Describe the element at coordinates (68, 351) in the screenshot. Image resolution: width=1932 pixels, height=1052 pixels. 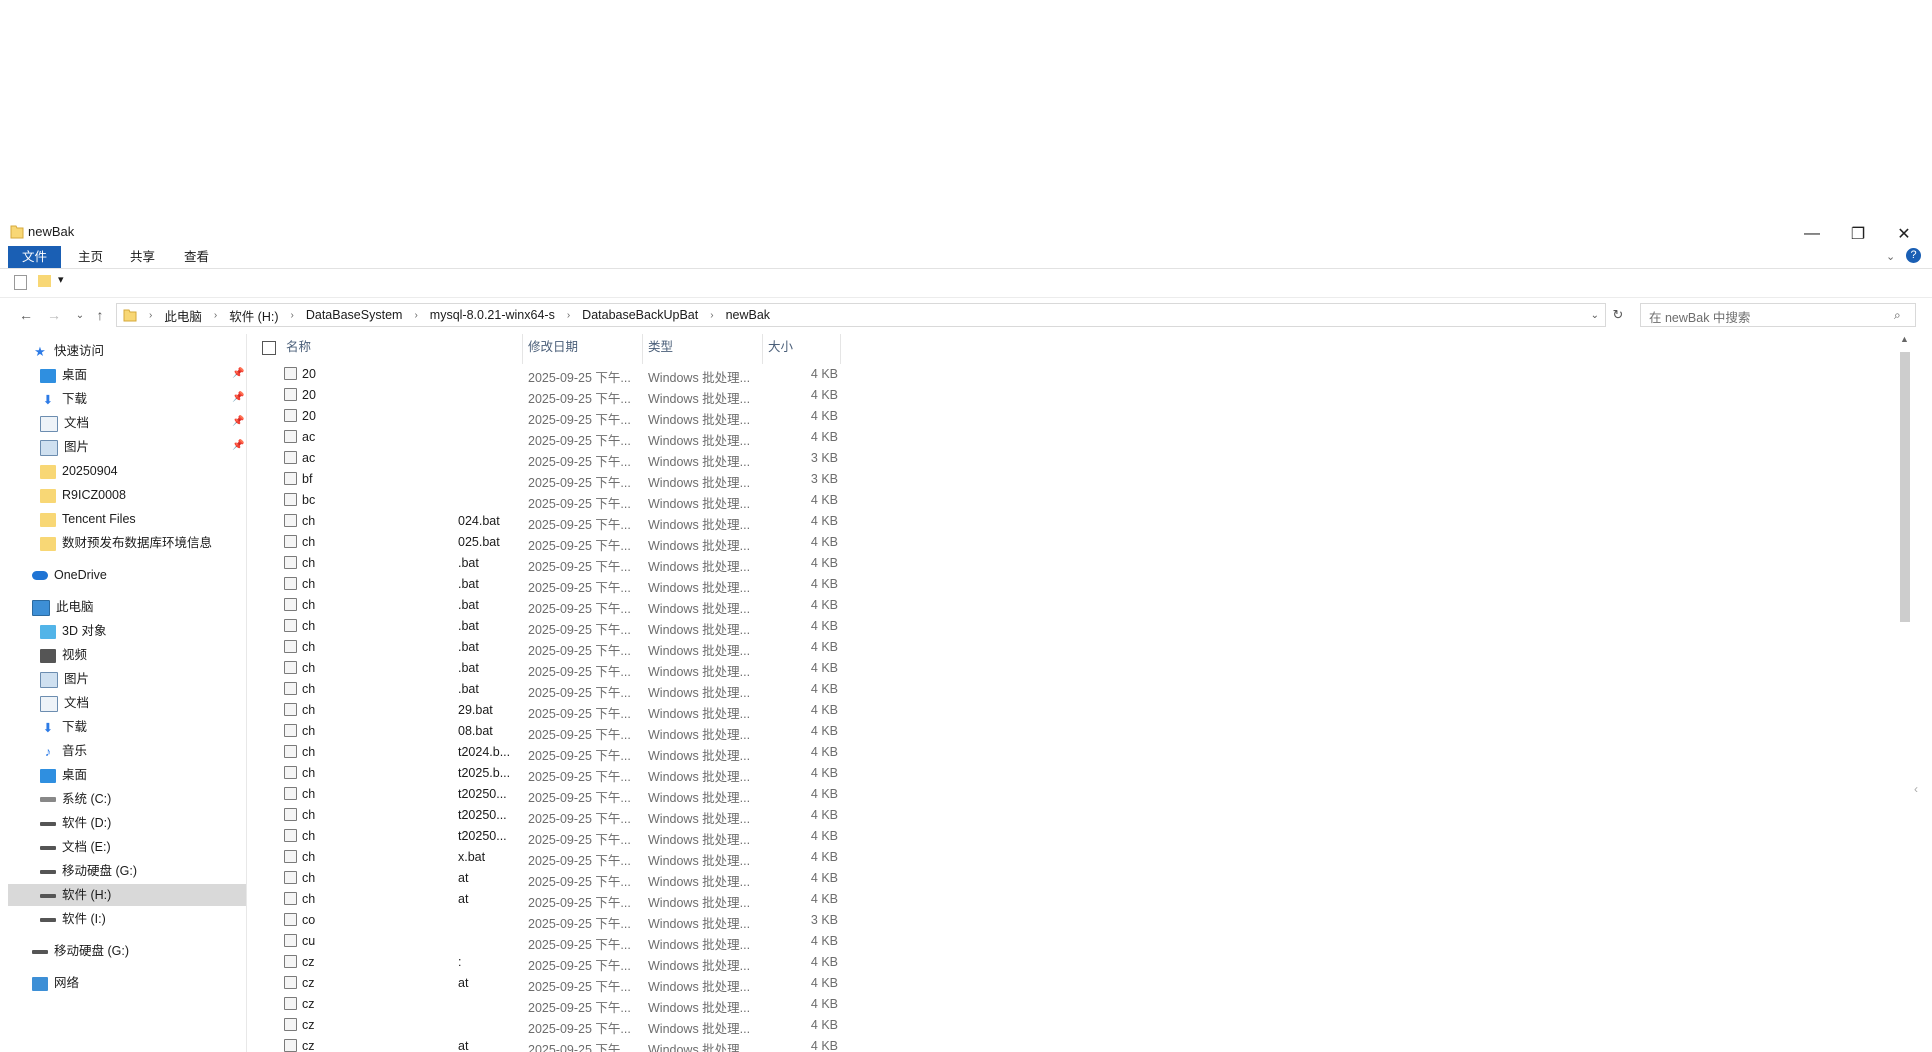
I see `sidebar-item-quick-access: ★ 快速访问` at that location.